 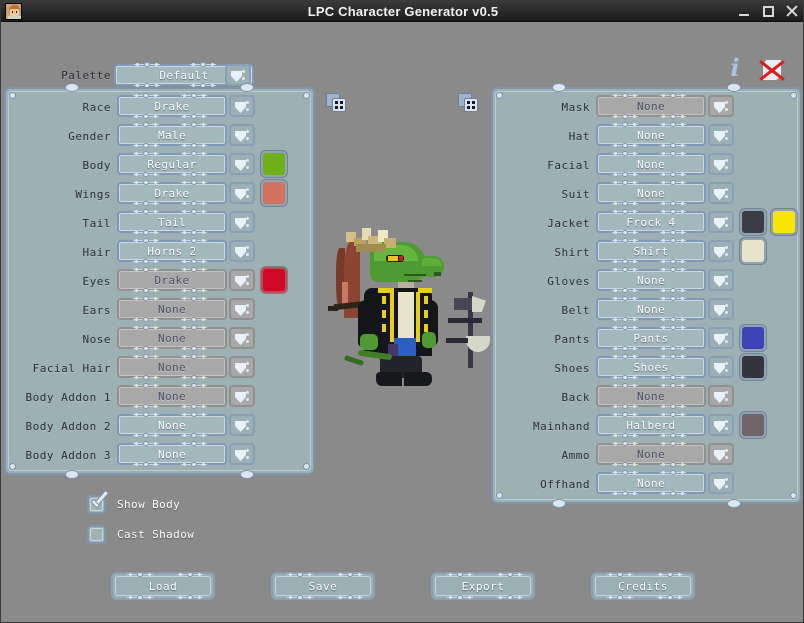 I want to click on show-body-option: Show Body, so click(x=133, y=502).